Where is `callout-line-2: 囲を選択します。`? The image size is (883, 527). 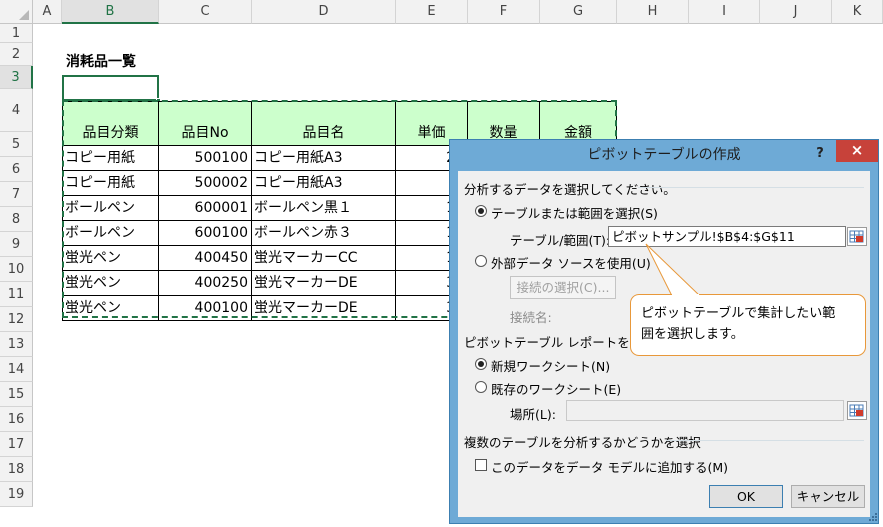
callout-line-2: 囲を選択します。 is located at coordinates (692, 334).